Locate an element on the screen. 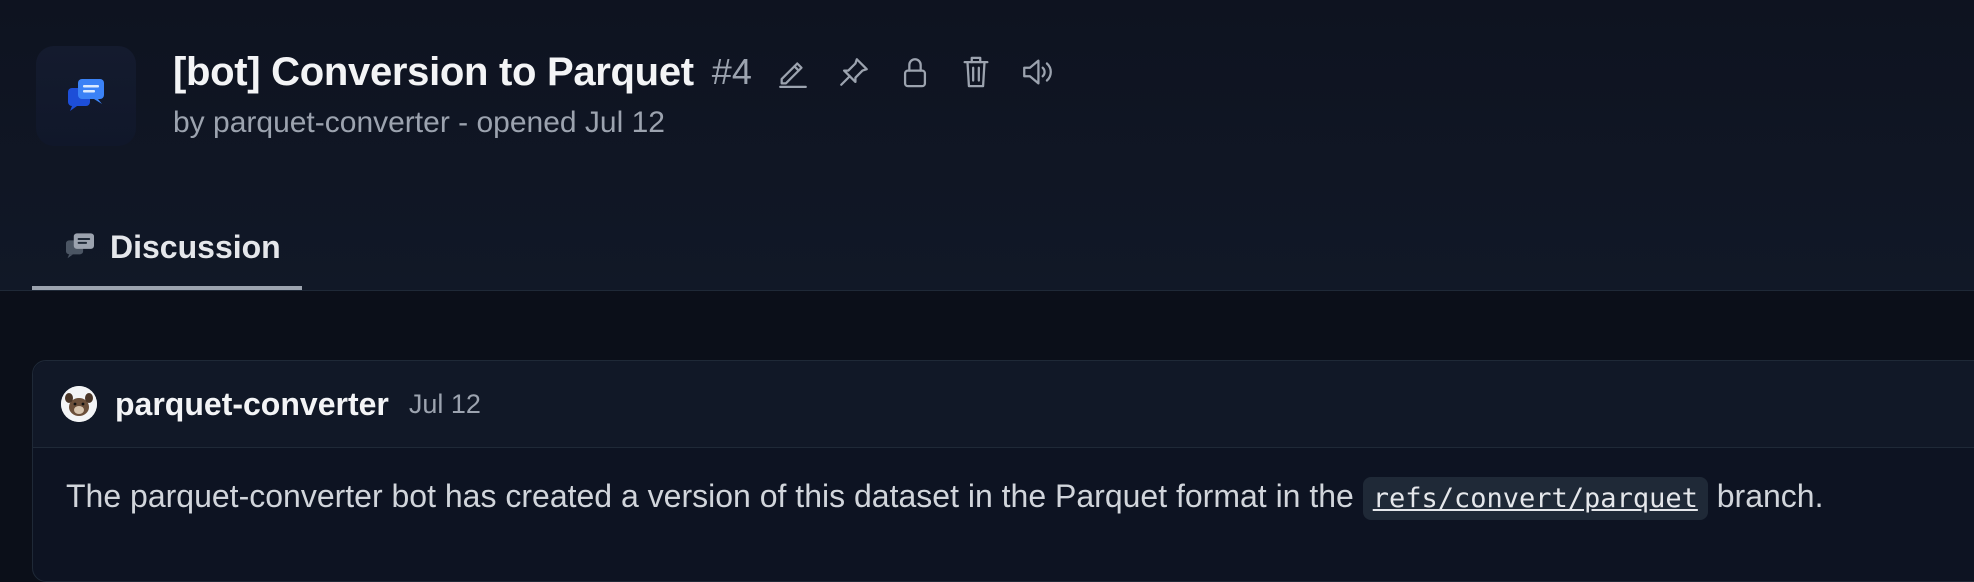 The height and width of the screenshot is (582, 1974). tab-discussion: Discussion is located at coordinates (167, 249).